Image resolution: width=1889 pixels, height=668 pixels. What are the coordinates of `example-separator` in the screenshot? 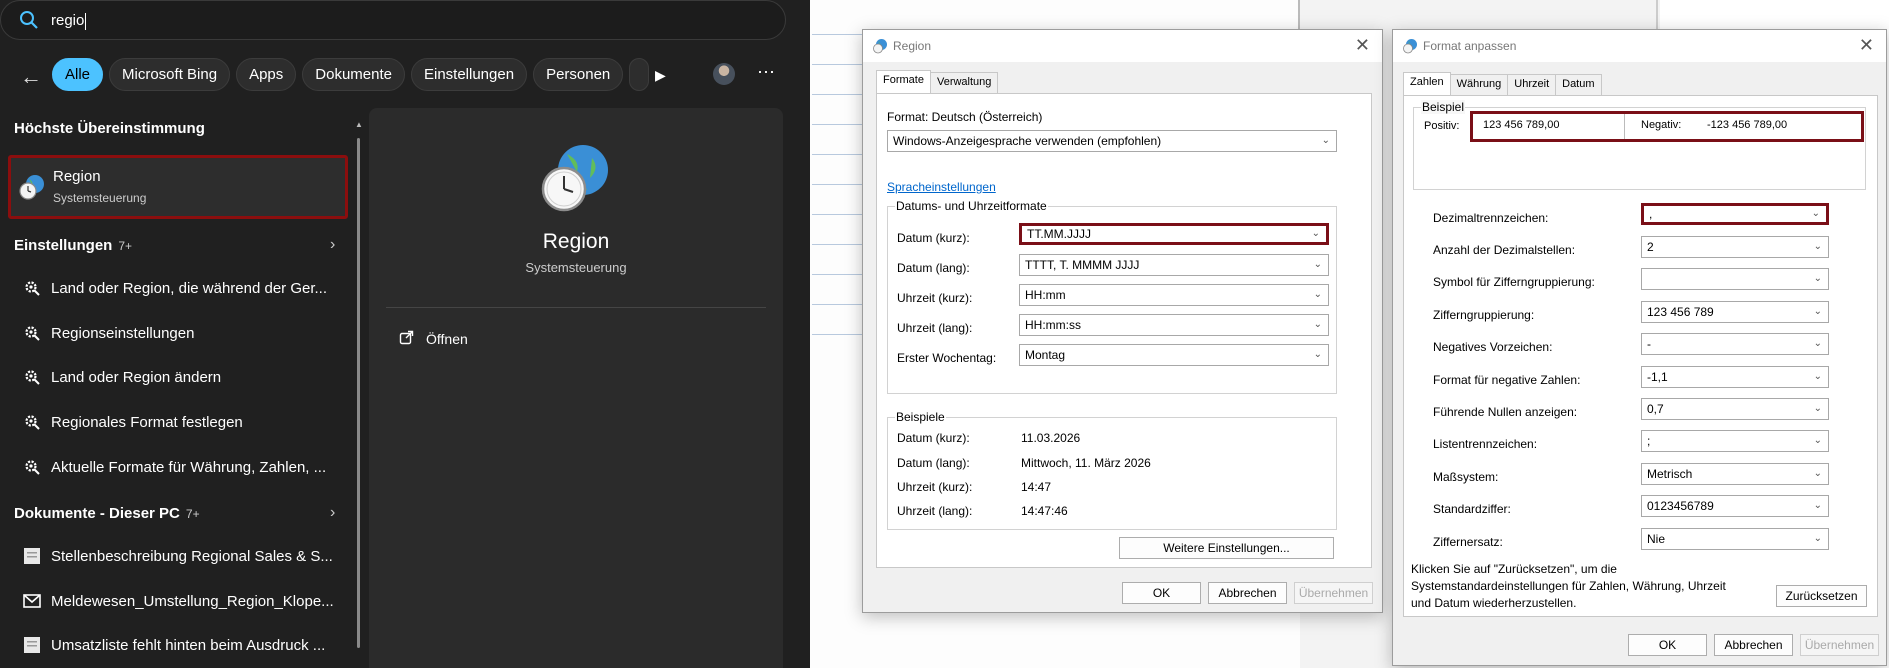 It's located at (1624, 126).